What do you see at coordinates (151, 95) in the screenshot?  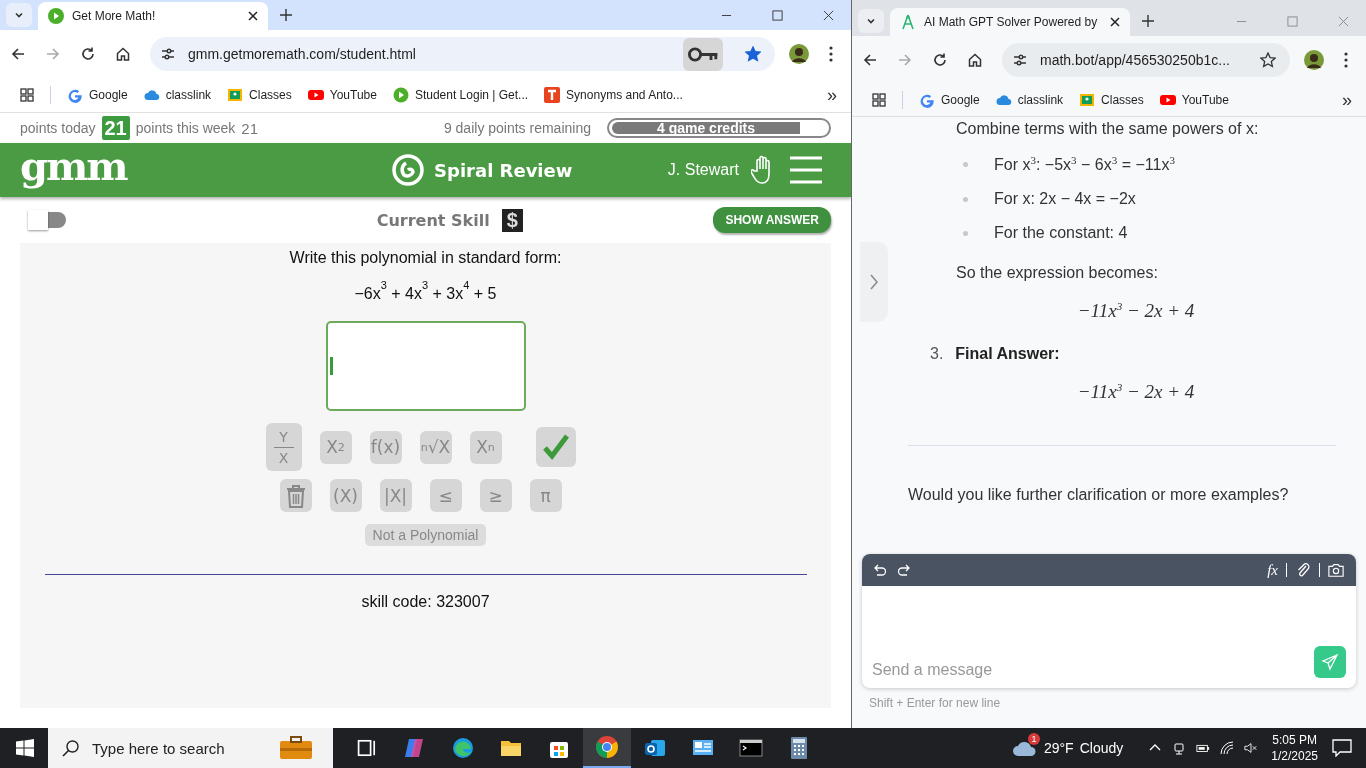 I see `cloud-icon` at bounding box center [151, 95].